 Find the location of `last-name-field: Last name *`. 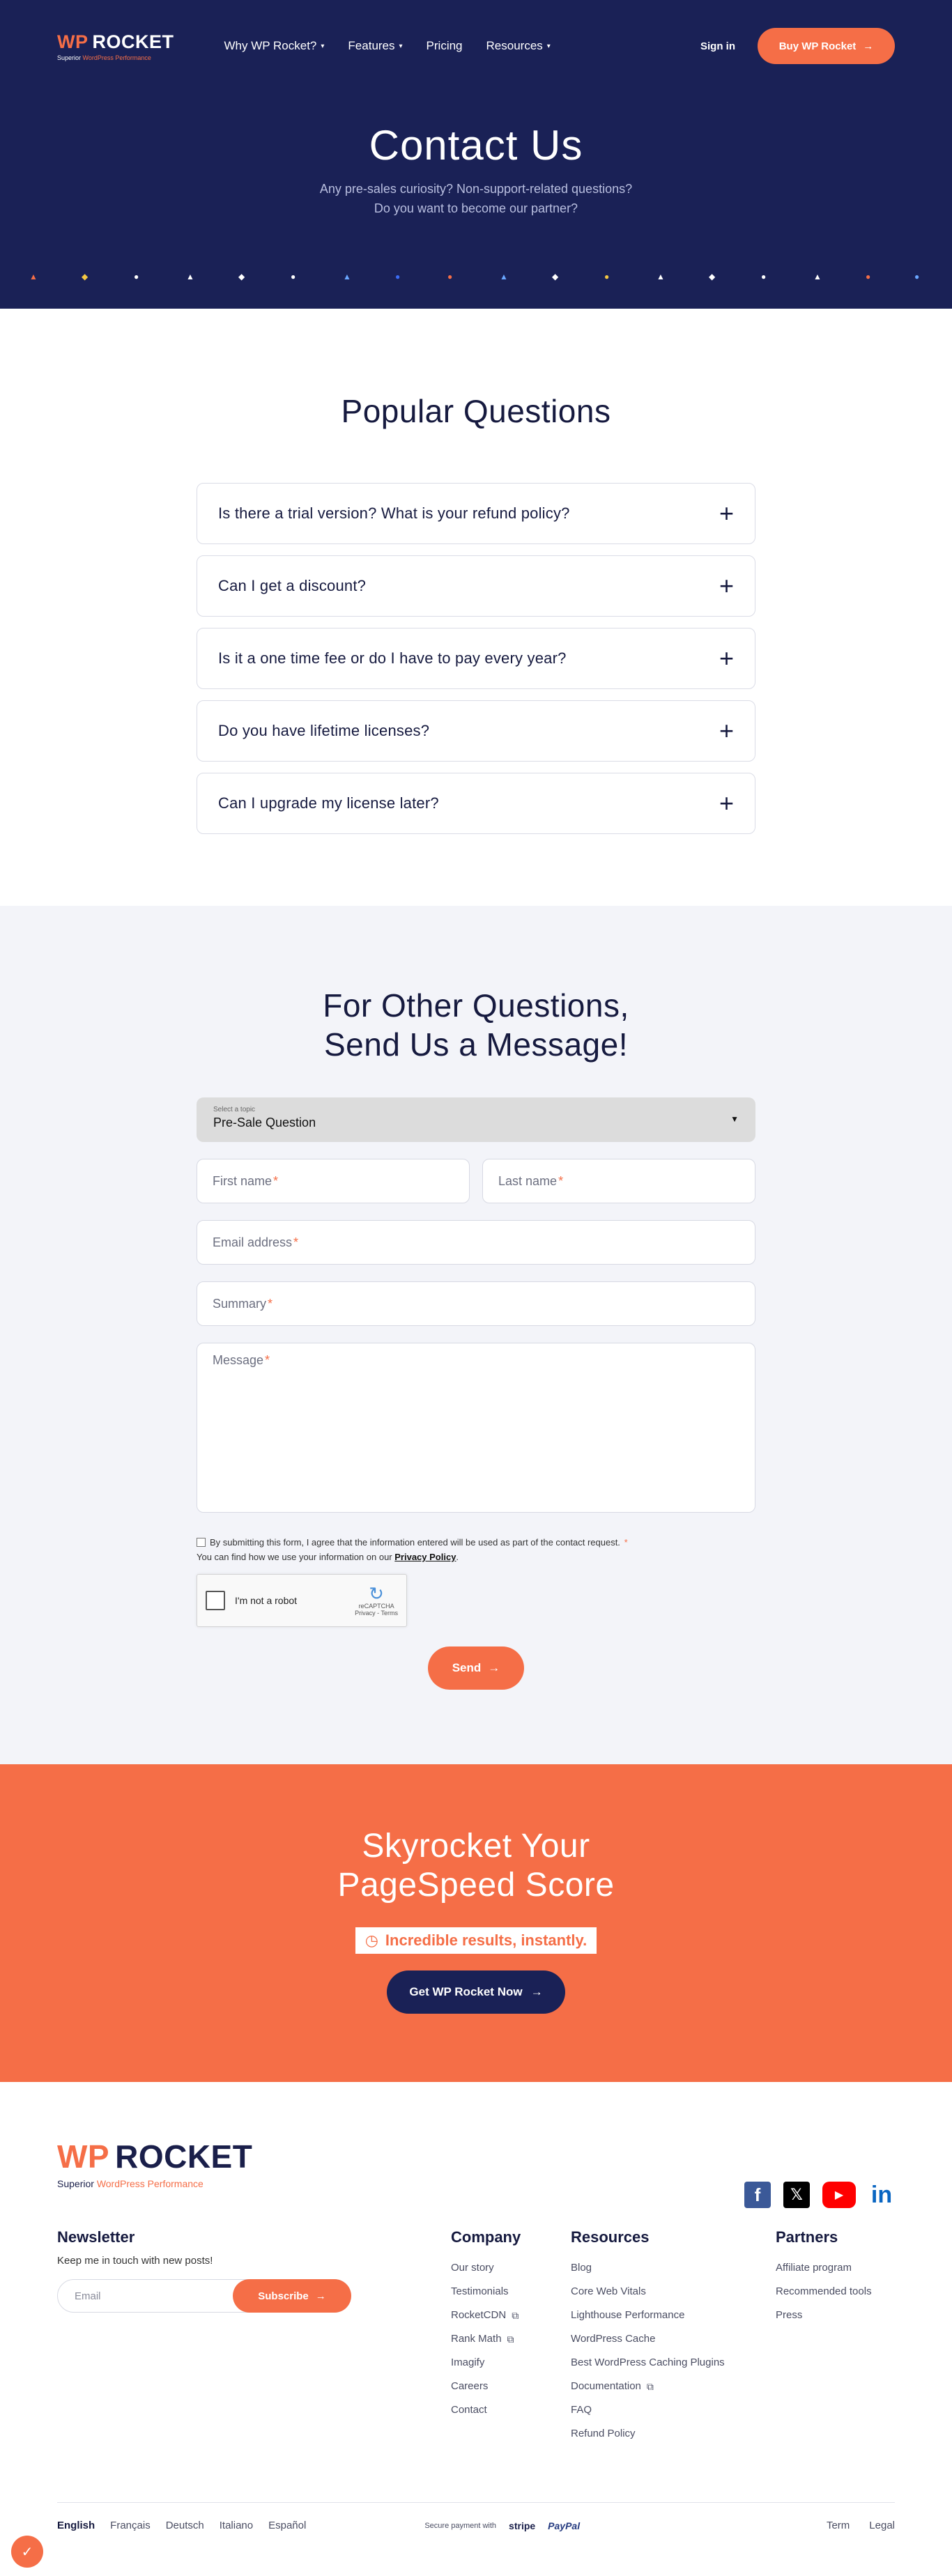

last-name-field: Last name * is located at coordinates (618, 1181).